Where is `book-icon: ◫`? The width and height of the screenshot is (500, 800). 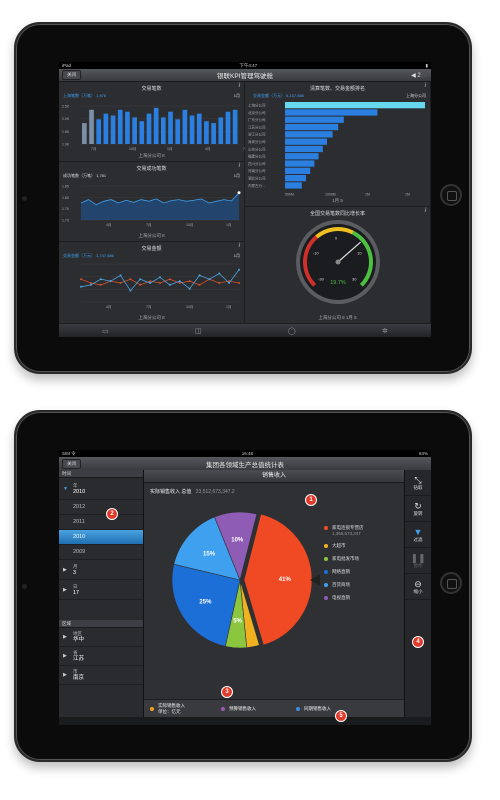
book-icon: ◫ is located at coordinates (198, 331).